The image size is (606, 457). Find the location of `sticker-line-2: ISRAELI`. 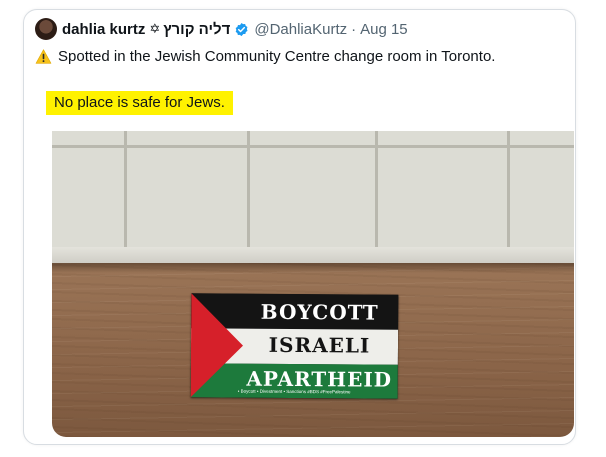

sticker-line-2: ISRAELI is located at coordinates (319, 345).